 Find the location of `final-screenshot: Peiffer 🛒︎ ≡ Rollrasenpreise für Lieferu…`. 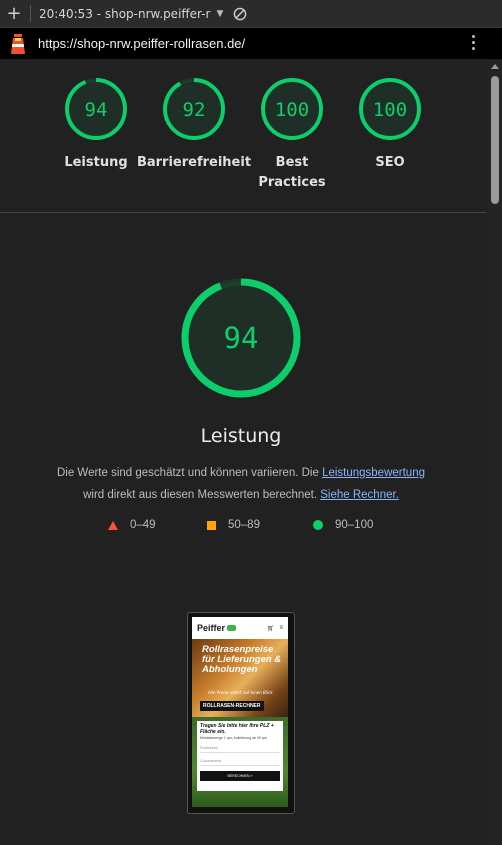

final-screenshot: Peiffer 🛒︎ ≡ Rollrasenpreise für Lieferu… is located at coordinates (241, 713).